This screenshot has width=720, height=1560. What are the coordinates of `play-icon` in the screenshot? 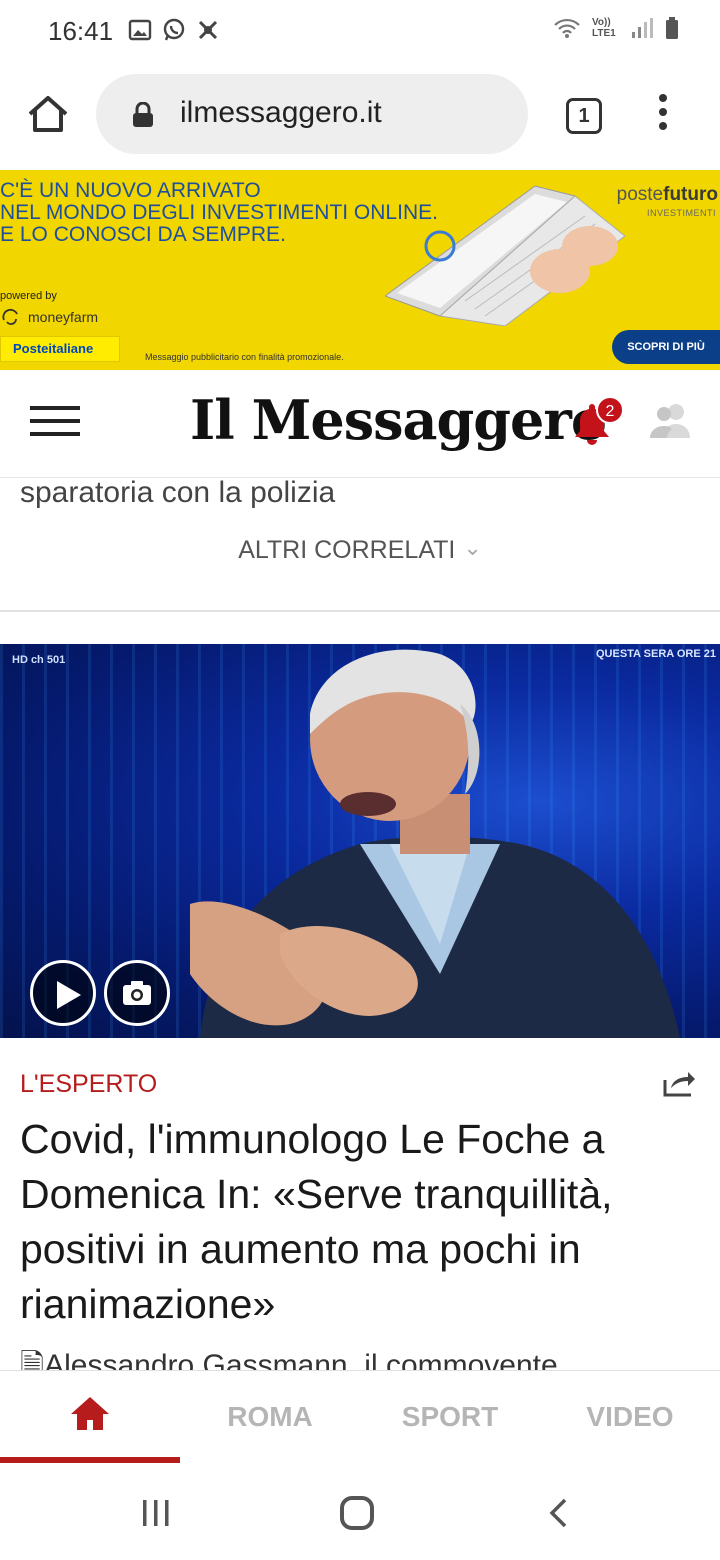 It's located at (63, 993).